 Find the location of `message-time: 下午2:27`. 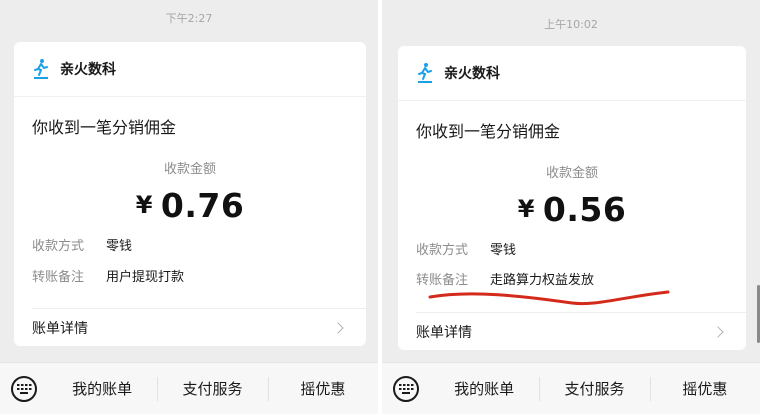

message-time: 下午2:27 is located at coordinates (189, 18).